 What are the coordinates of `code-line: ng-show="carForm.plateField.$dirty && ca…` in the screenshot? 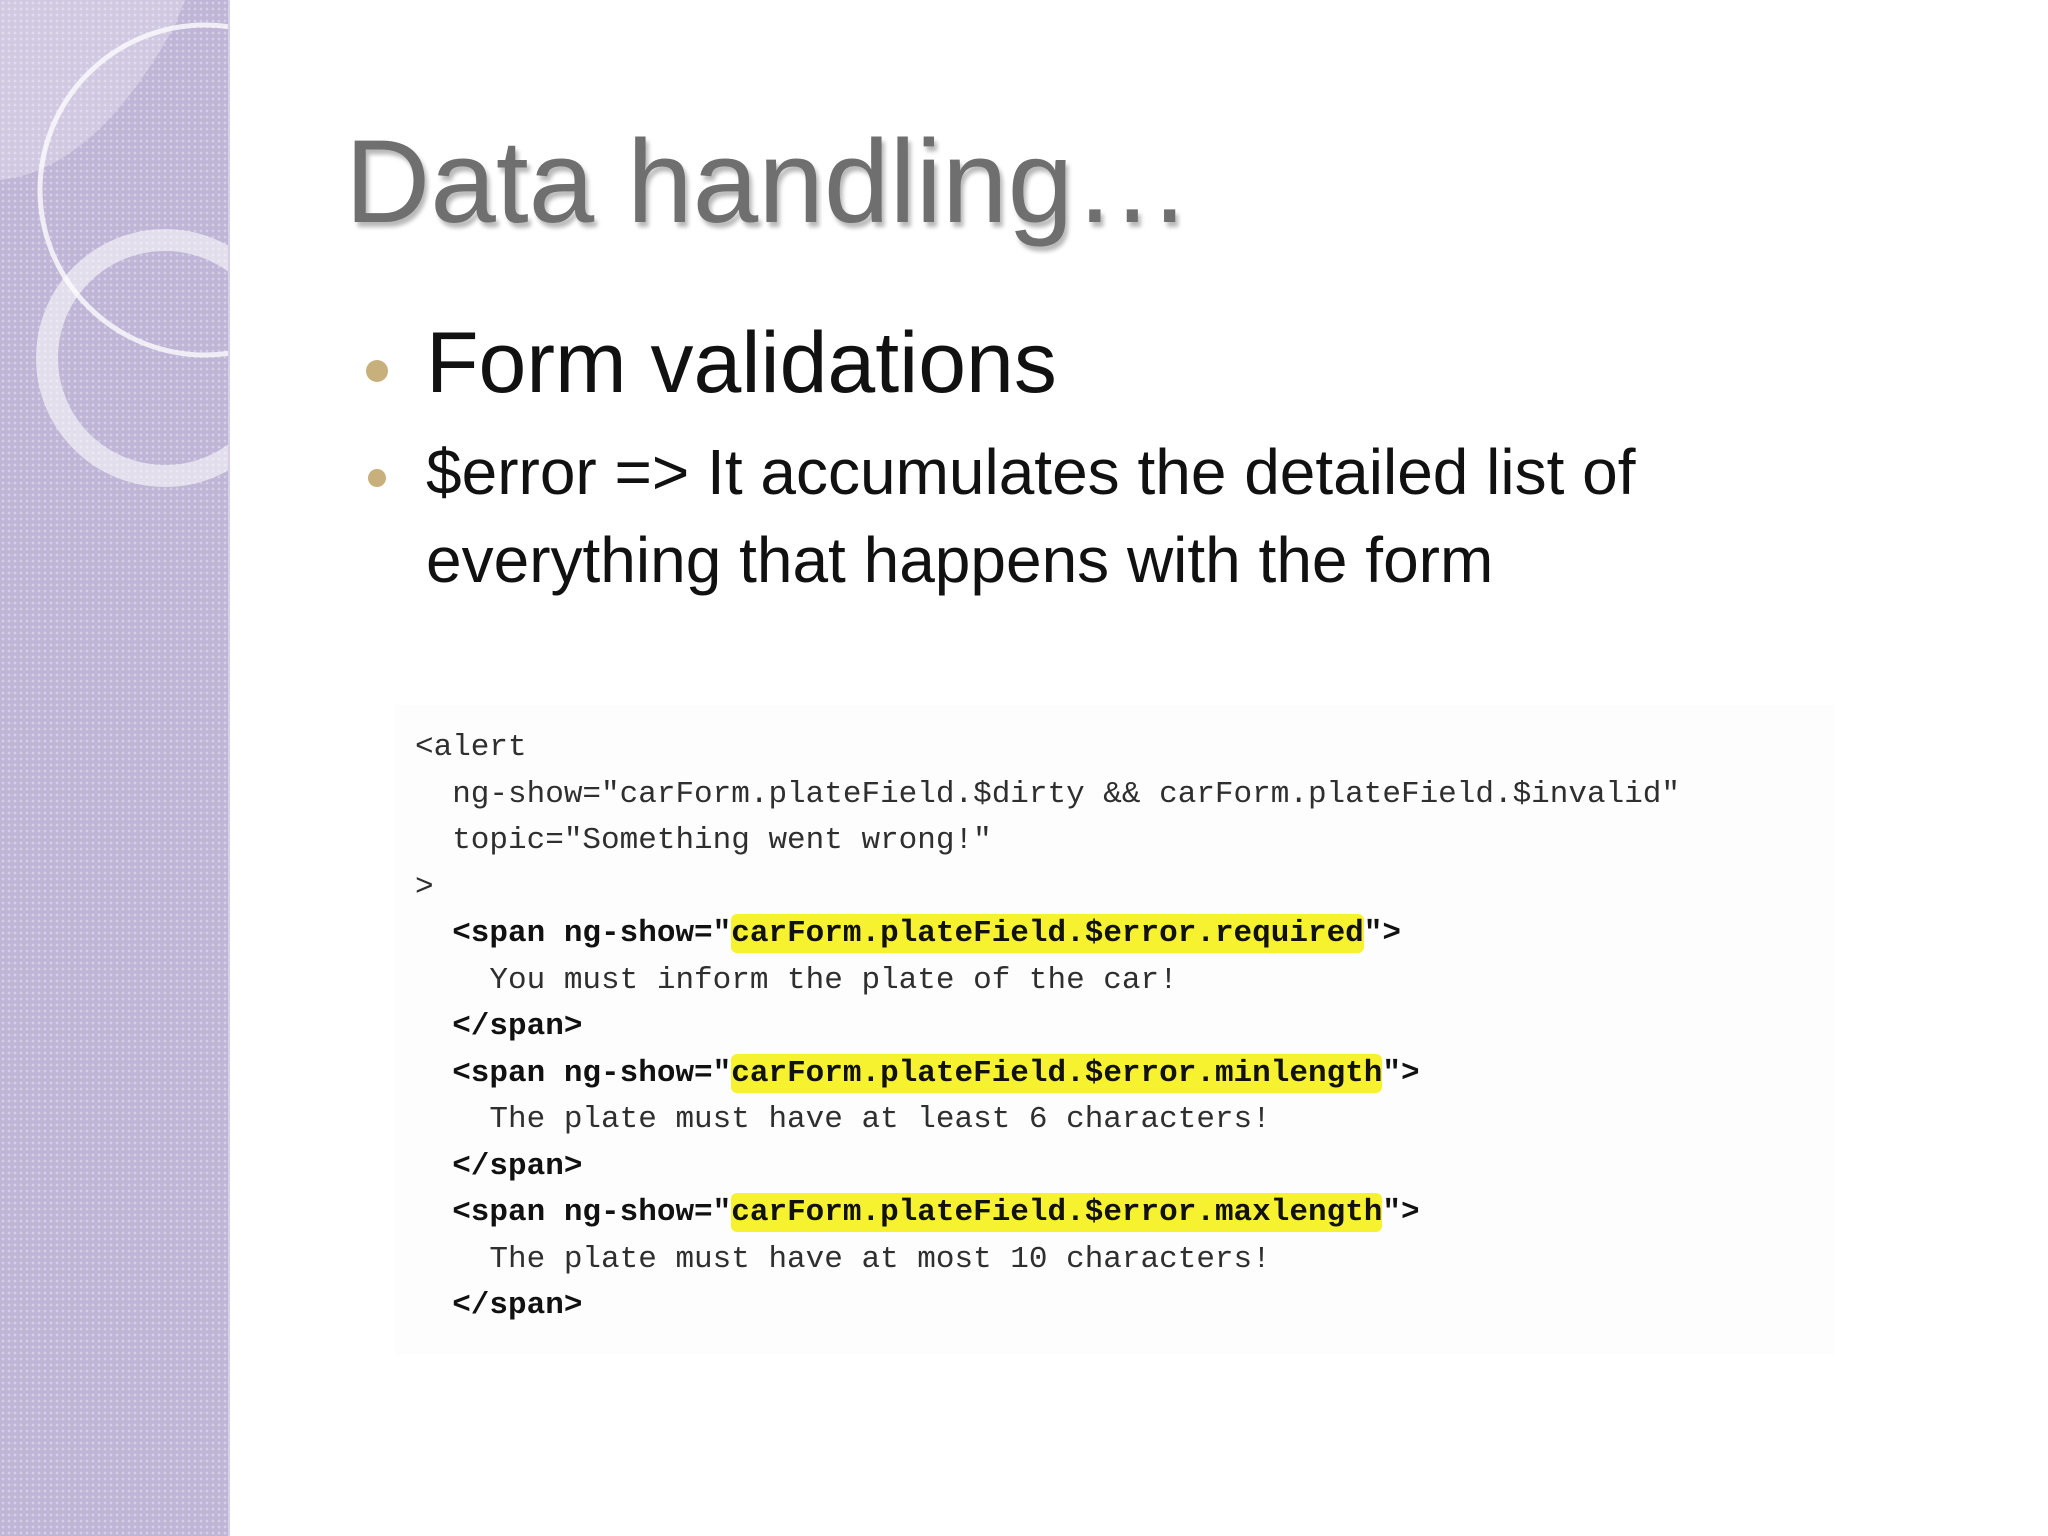 It's located at (1048, 794).